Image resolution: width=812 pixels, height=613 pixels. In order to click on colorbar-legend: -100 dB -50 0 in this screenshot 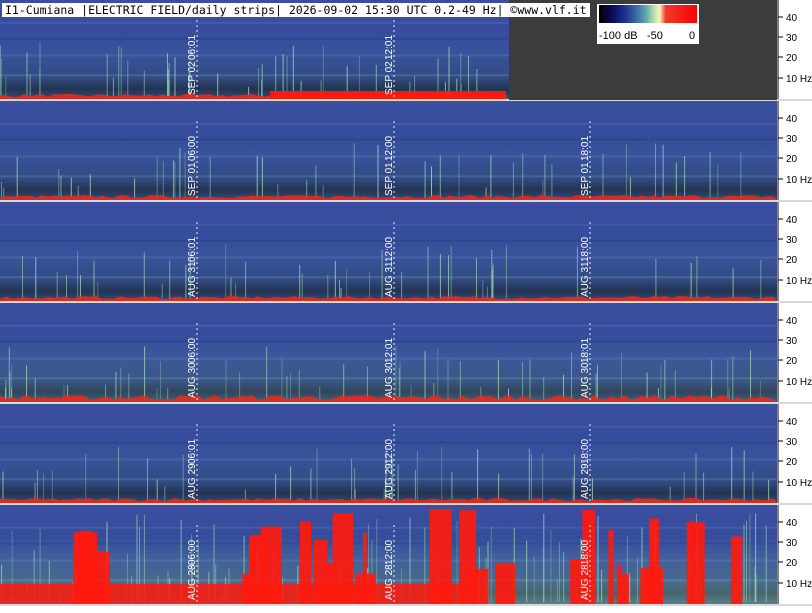, I will do `click(648, 24)`.